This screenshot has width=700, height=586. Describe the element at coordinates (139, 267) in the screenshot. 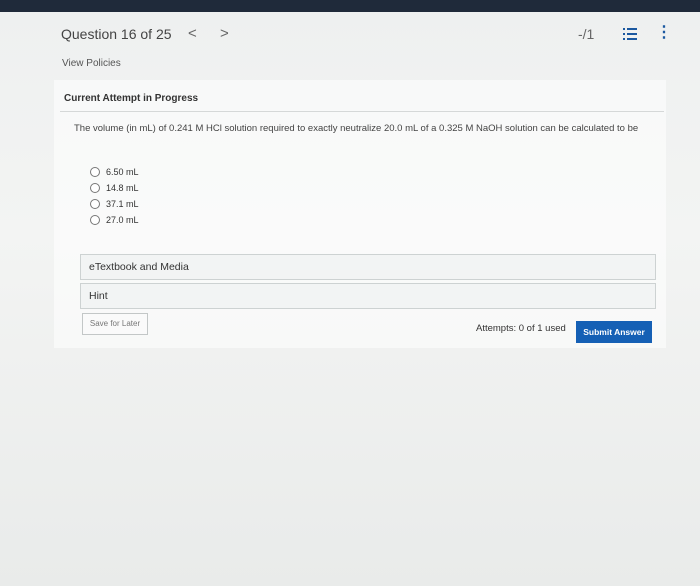

I see `etextbook-label: eTextbook and Media` at that location.